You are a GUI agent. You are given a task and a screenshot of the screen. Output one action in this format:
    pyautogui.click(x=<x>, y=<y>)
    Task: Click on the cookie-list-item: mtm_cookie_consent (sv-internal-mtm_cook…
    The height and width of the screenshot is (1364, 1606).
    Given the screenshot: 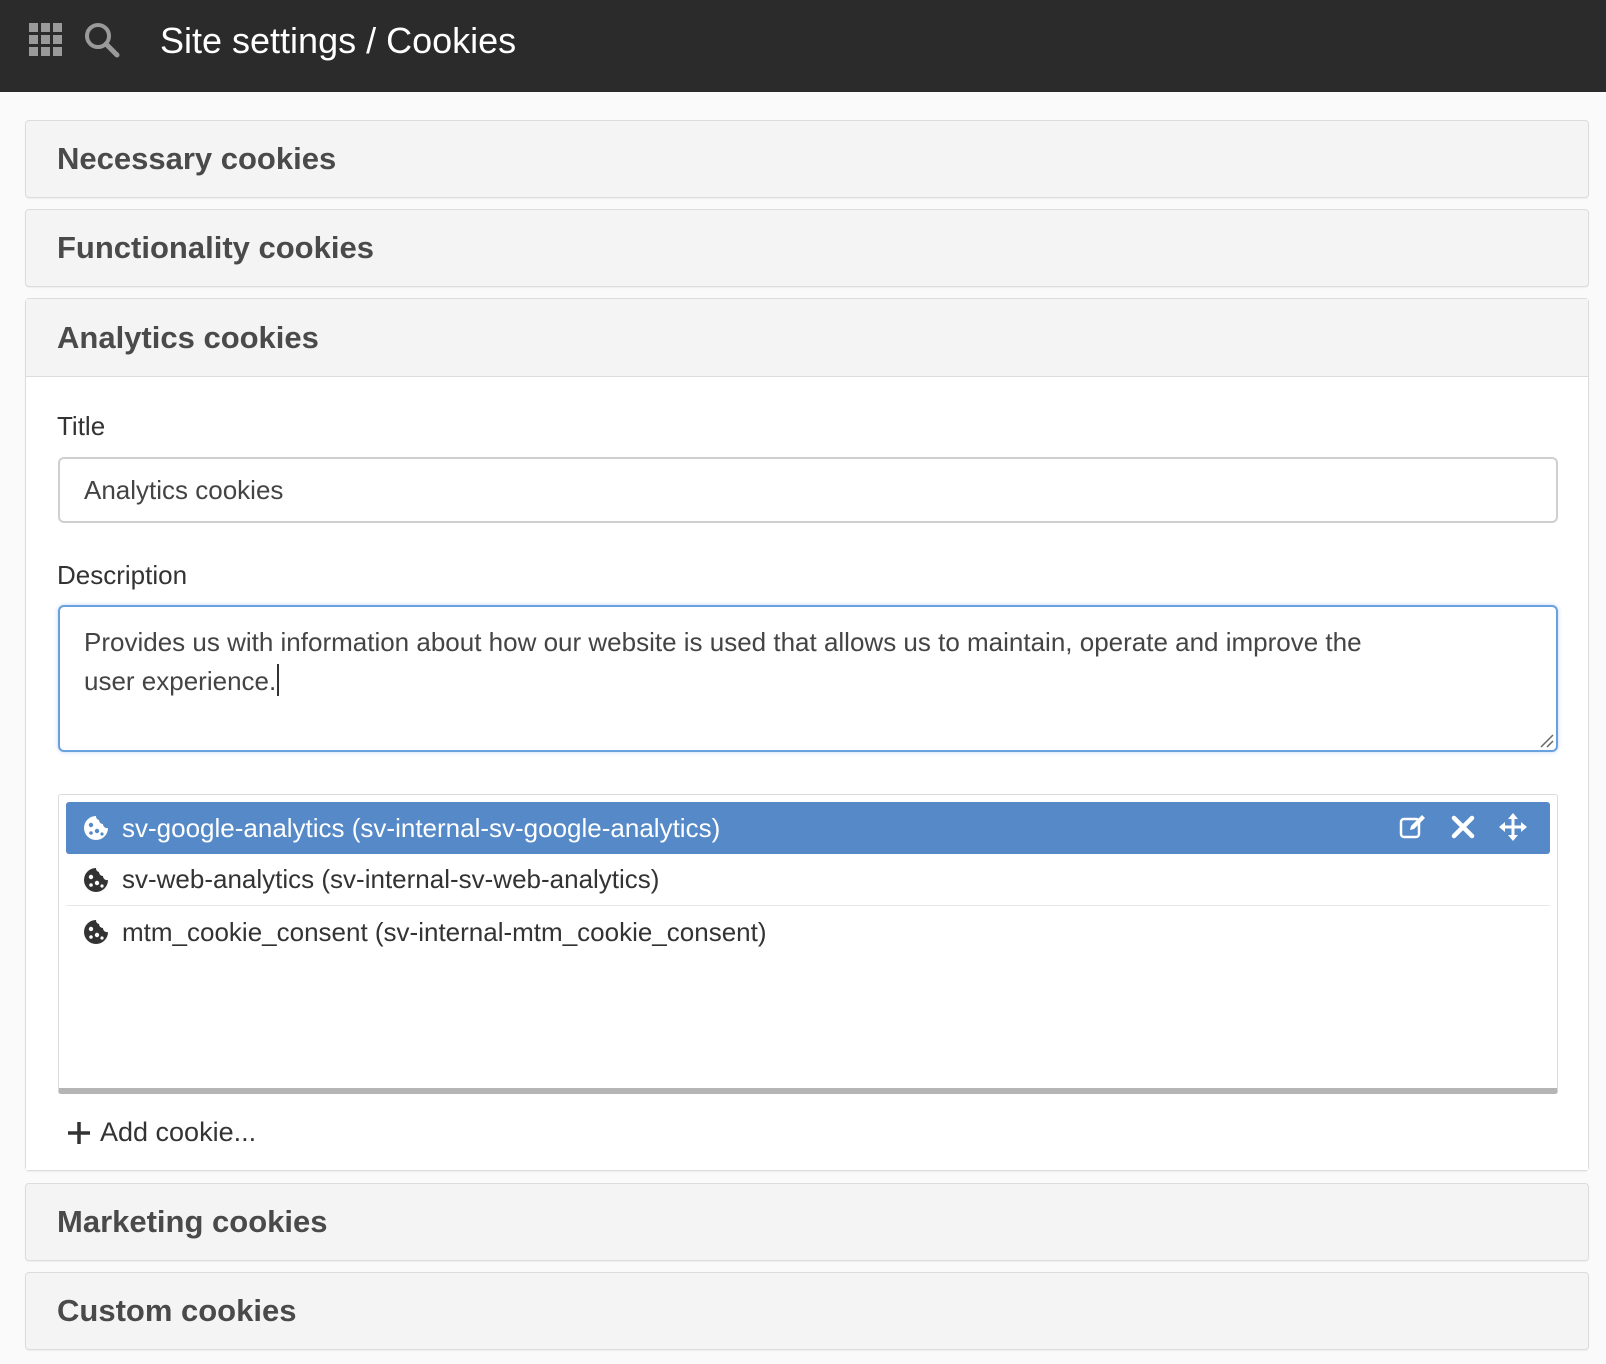 What is the action you would take?
    pyautogui.click(x=808, y=932)
    